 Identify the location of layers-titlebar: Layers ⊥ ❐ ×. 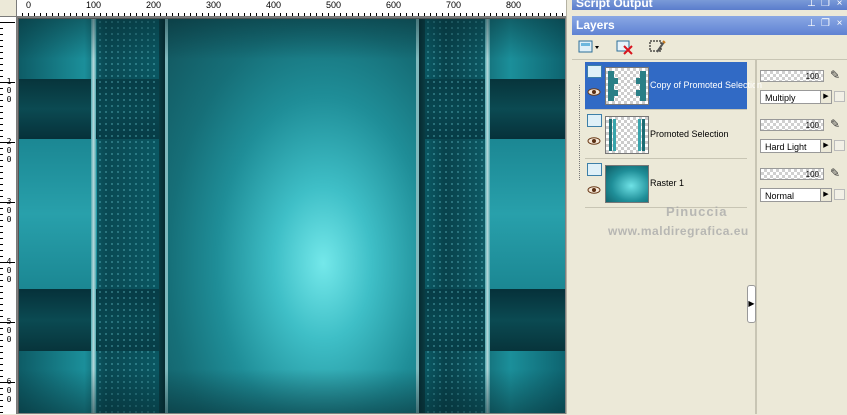
(709, 25).